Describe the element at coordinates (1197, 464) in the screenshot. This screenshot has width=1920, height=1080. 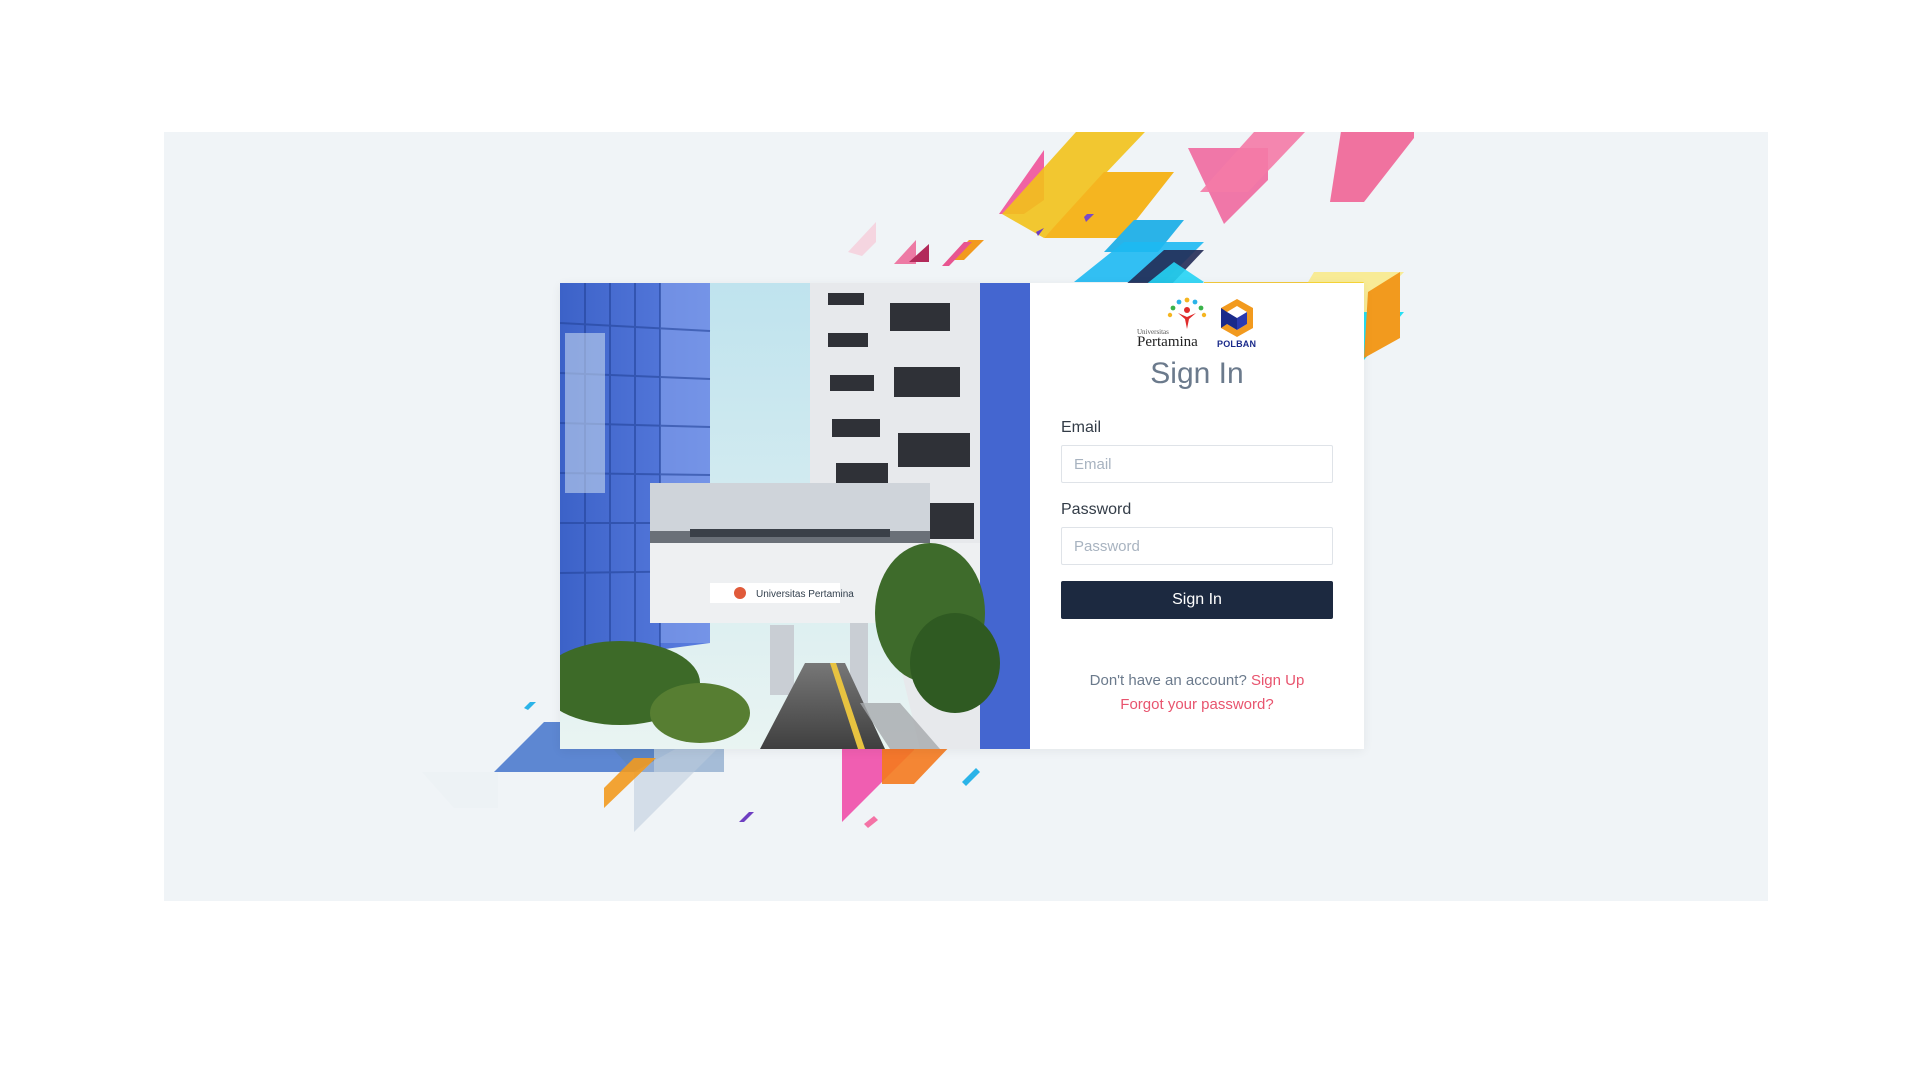
I see `email-input` at that location.